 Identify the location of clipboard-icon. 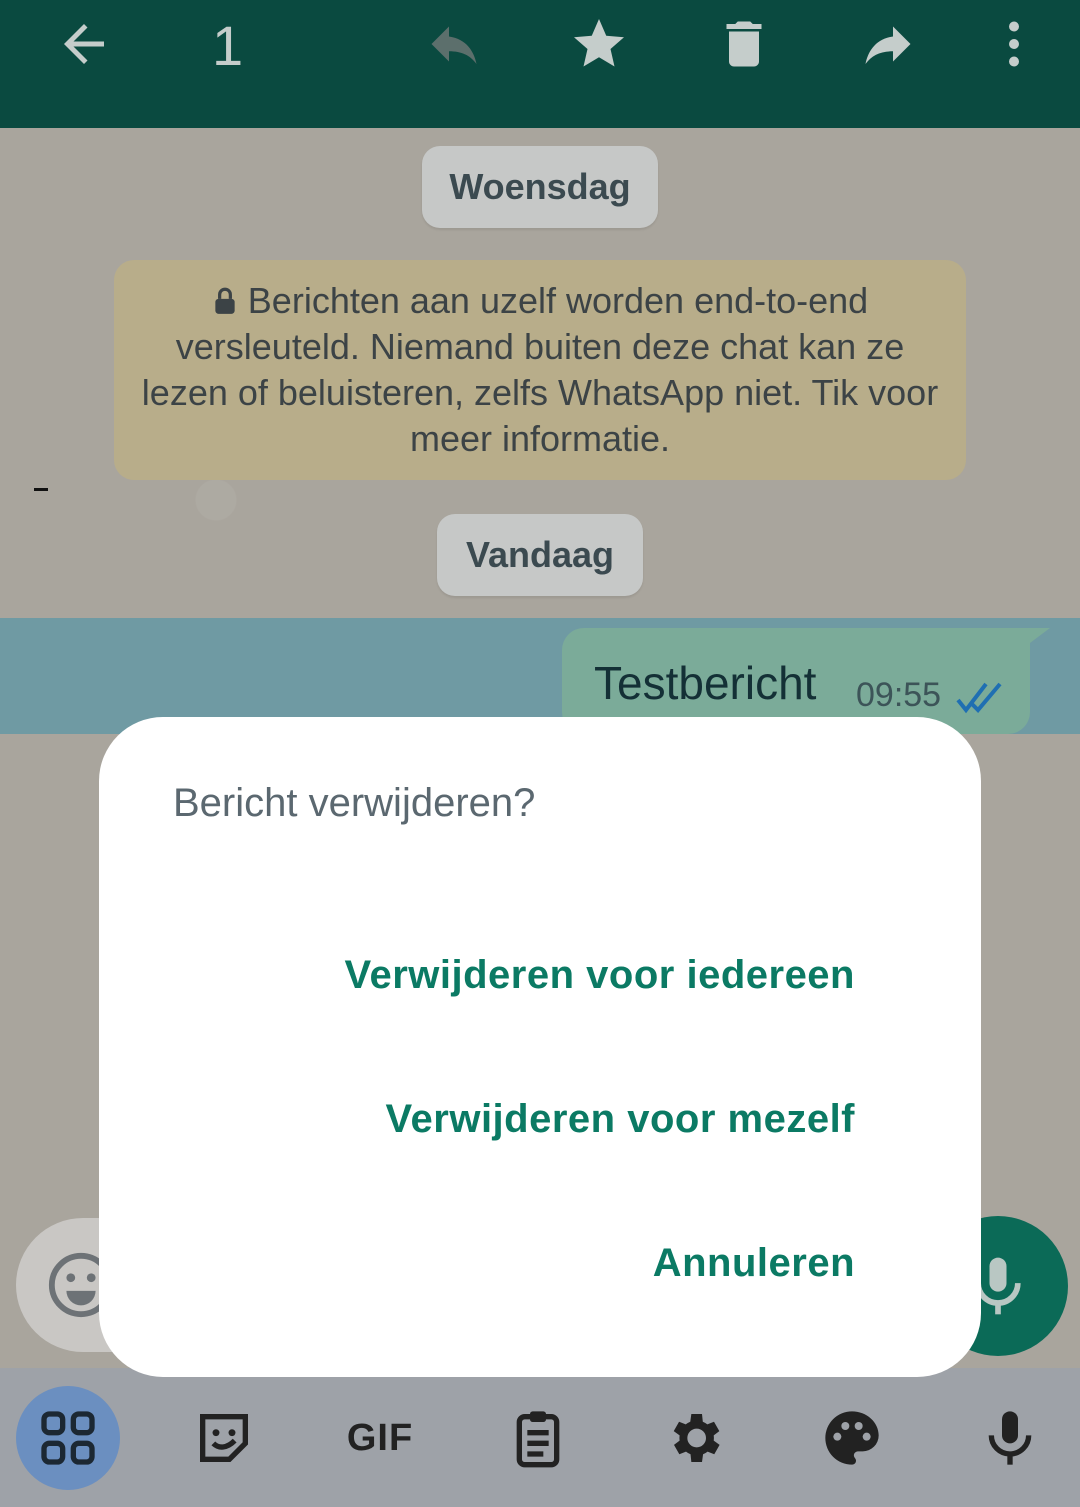
(538, 1438).